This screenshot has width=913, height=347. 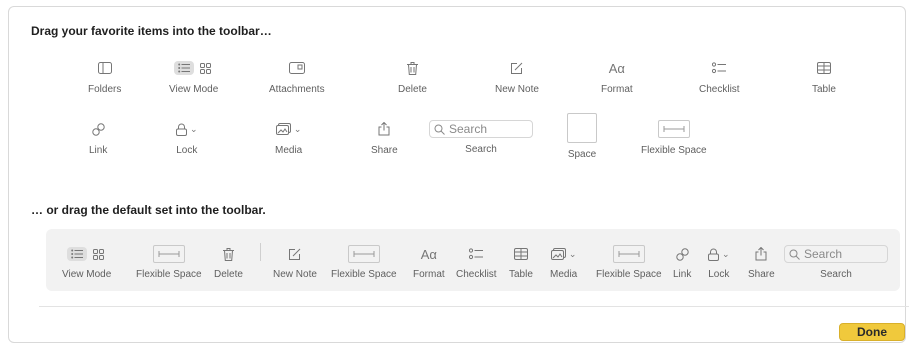 I want to click on palette-folders: Folders, so click(x=104, y=77).